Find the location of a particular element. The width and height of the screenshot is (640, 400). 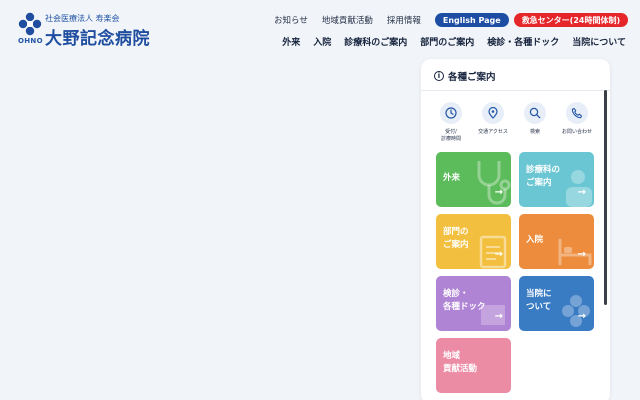

emergency-center-button: 救急センター(24時間体制) is located at coordinates (571, 20).